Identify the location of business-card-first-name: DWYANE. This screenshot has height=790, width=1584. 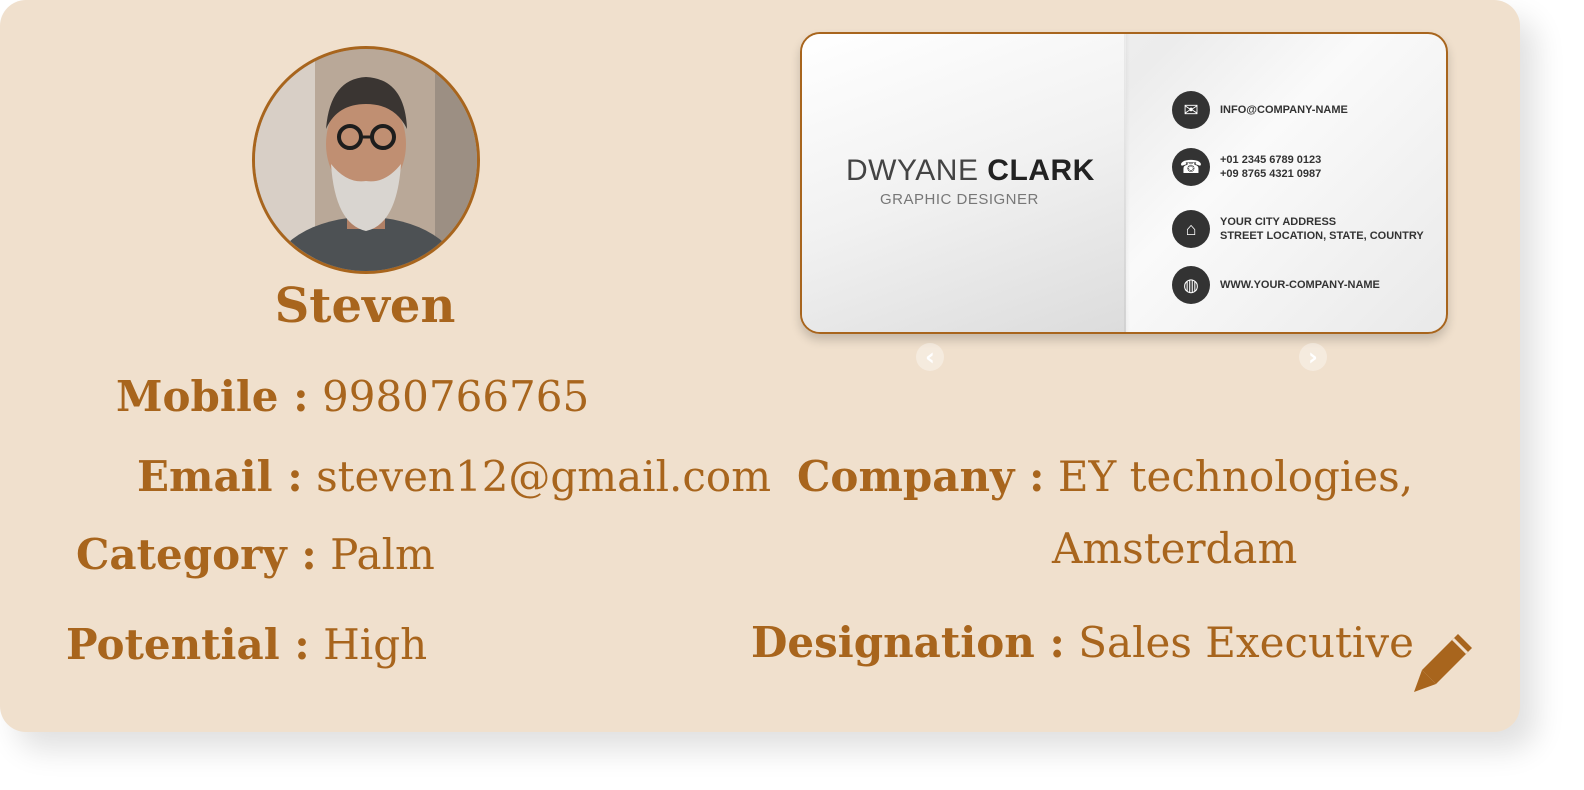
(912, 170).